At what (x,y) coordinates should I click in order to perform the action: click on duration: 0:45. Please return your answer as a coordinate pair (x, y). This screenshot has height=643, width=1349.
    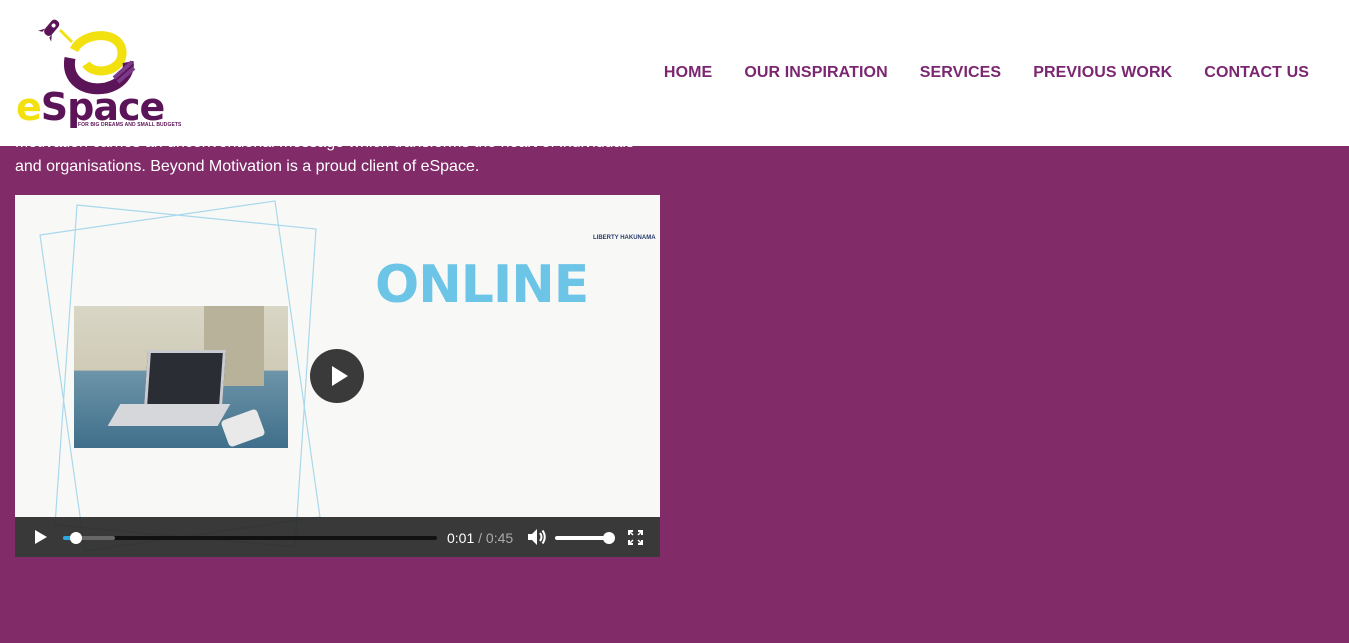
    Looking at the image, I should click on (499, 538).